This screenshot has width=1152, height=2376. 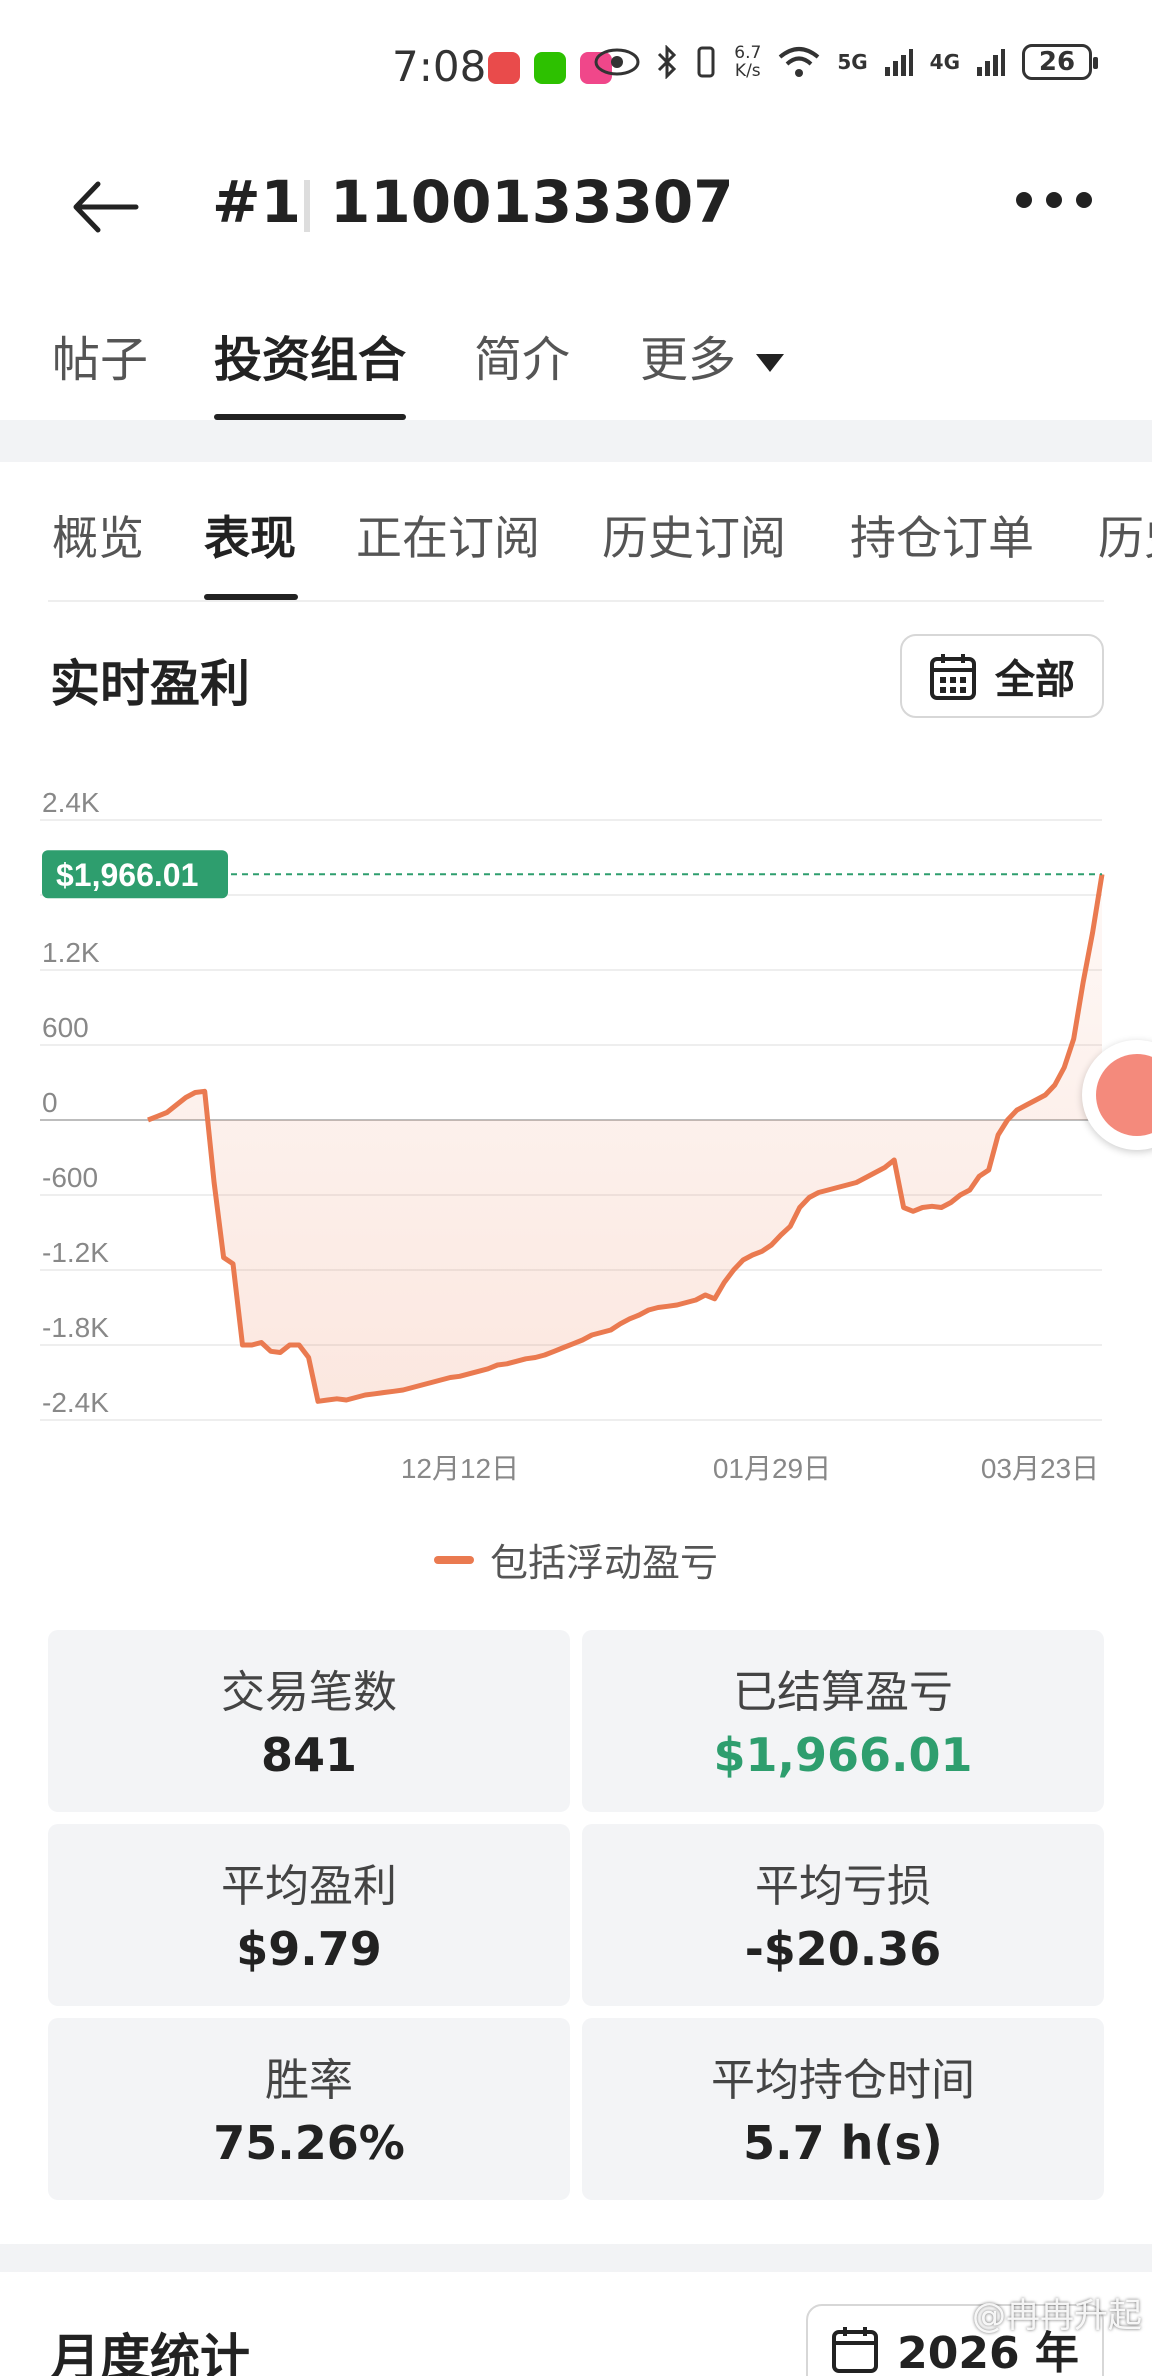 What do you see at coordinates (532, 202) in the screenshot?
I see `account-id: 1100133307` at bounding box center [532, 202].